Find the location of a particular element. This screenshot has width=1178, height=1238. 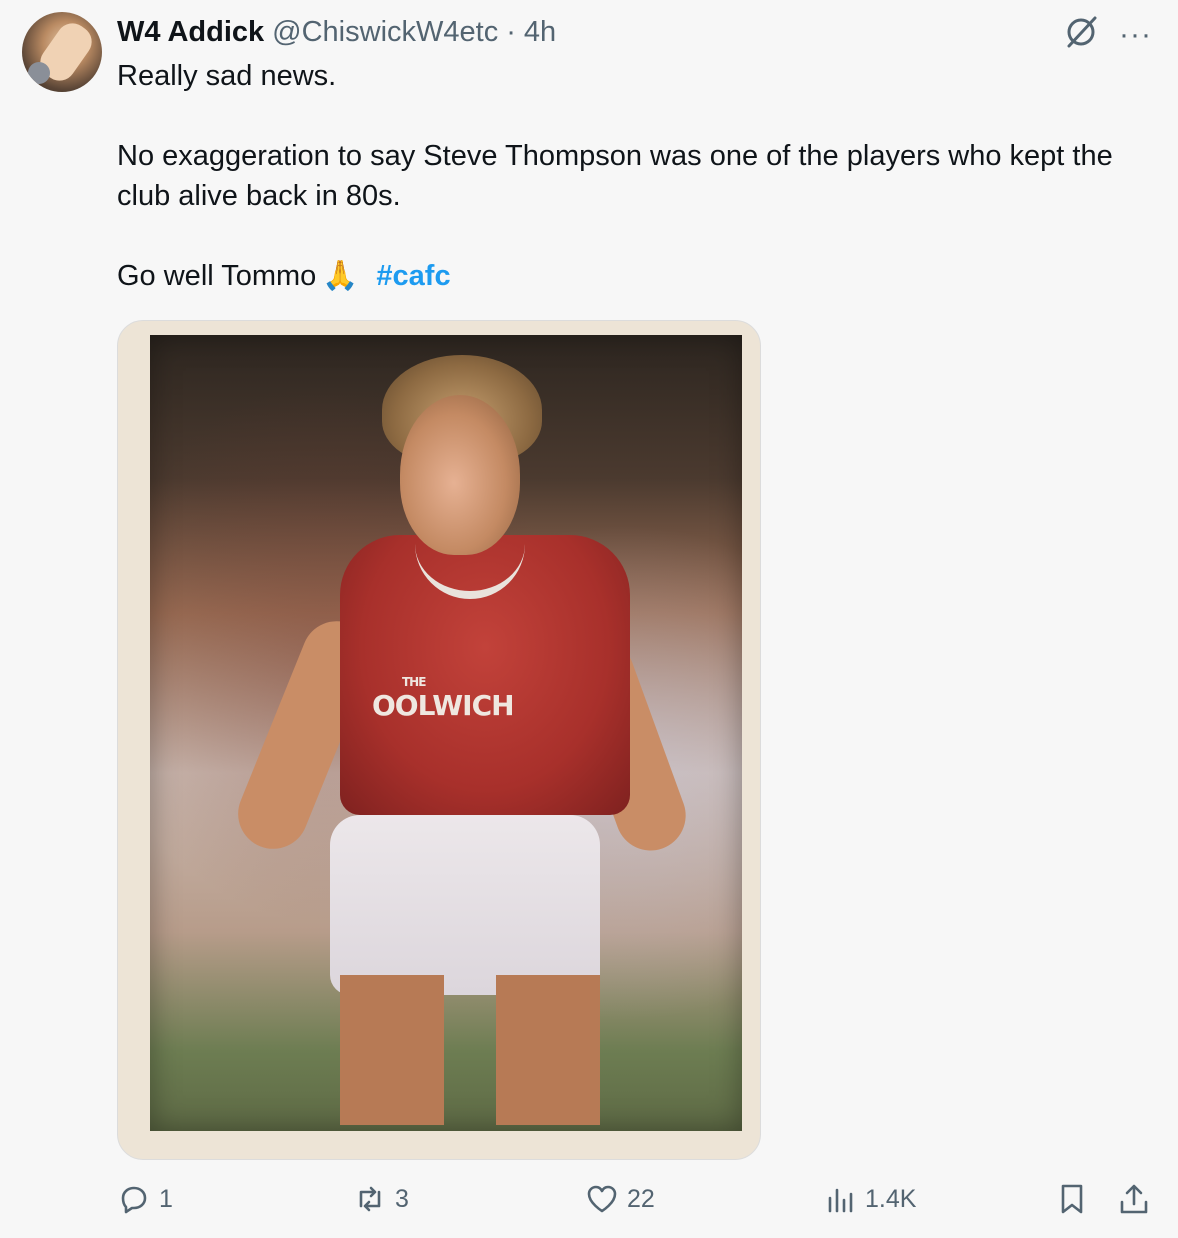

share-button is located at coordinates (1134, 1199).